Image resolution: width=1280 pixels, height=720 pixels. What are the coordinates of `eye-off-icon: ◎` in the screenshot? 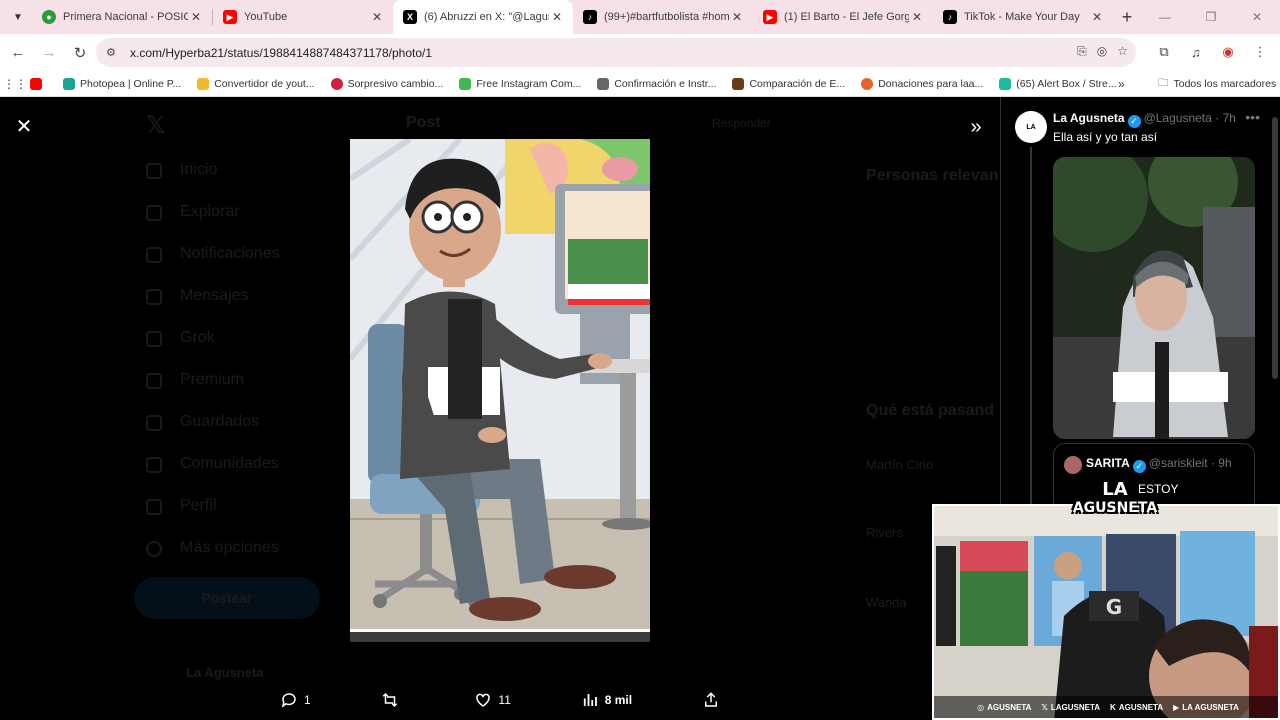 It's located at (1102, 51).